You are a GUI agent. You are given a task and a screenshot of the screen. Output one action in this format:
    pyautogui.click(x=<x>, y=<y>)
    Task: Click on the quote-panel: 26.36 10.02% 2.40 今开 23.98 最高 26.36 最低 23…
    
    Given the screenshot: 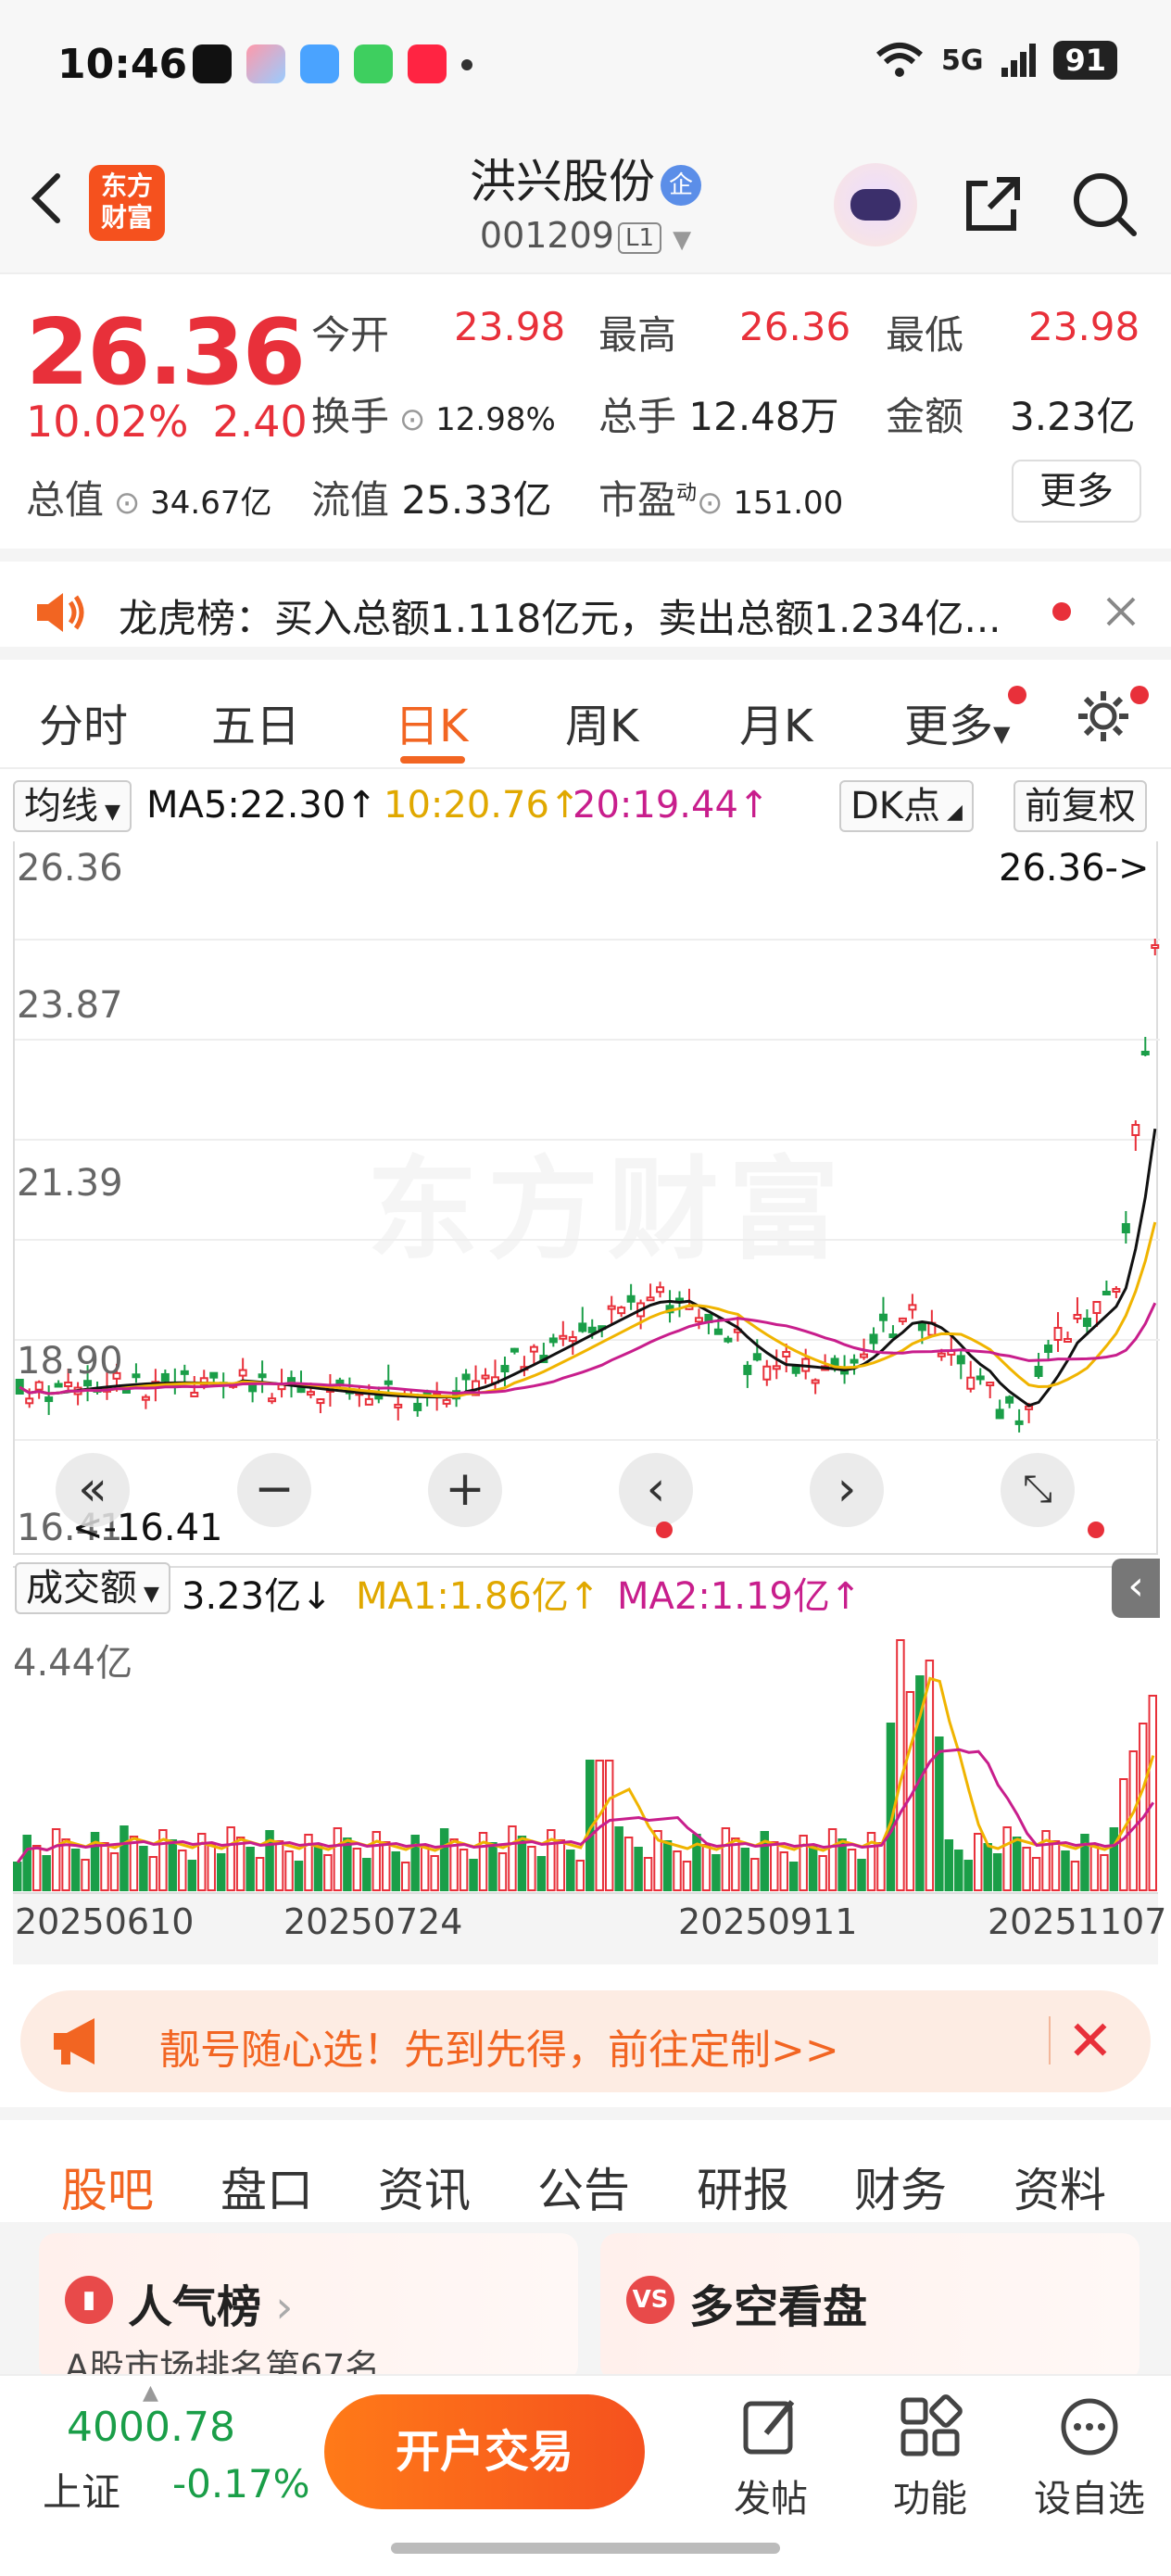 What is the action you would take?
    pyautogui.click(x=585, y=411)
    